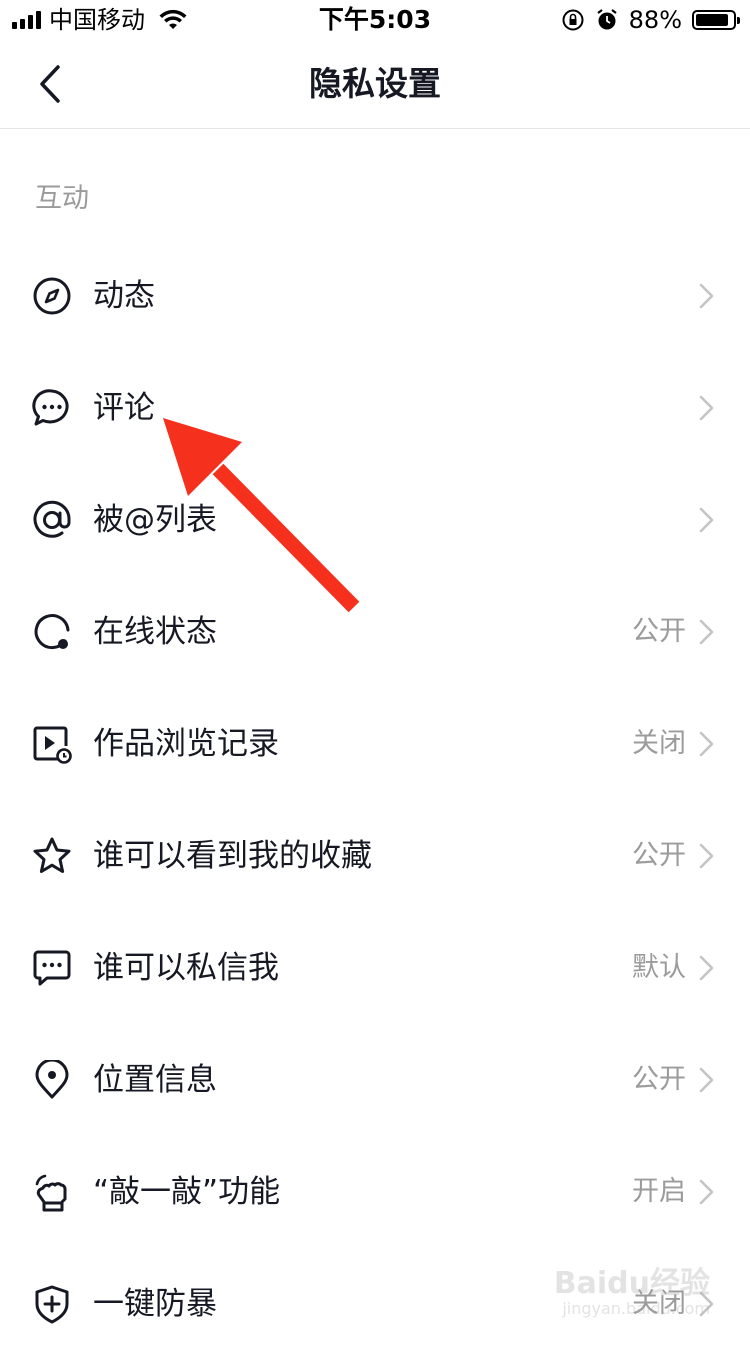 The width and height of the screenshot is (750, 1360). What do you see at coordinates (52, 632) in the screenshot?
I see `online-status-icon` at bounding box center [52, 632].